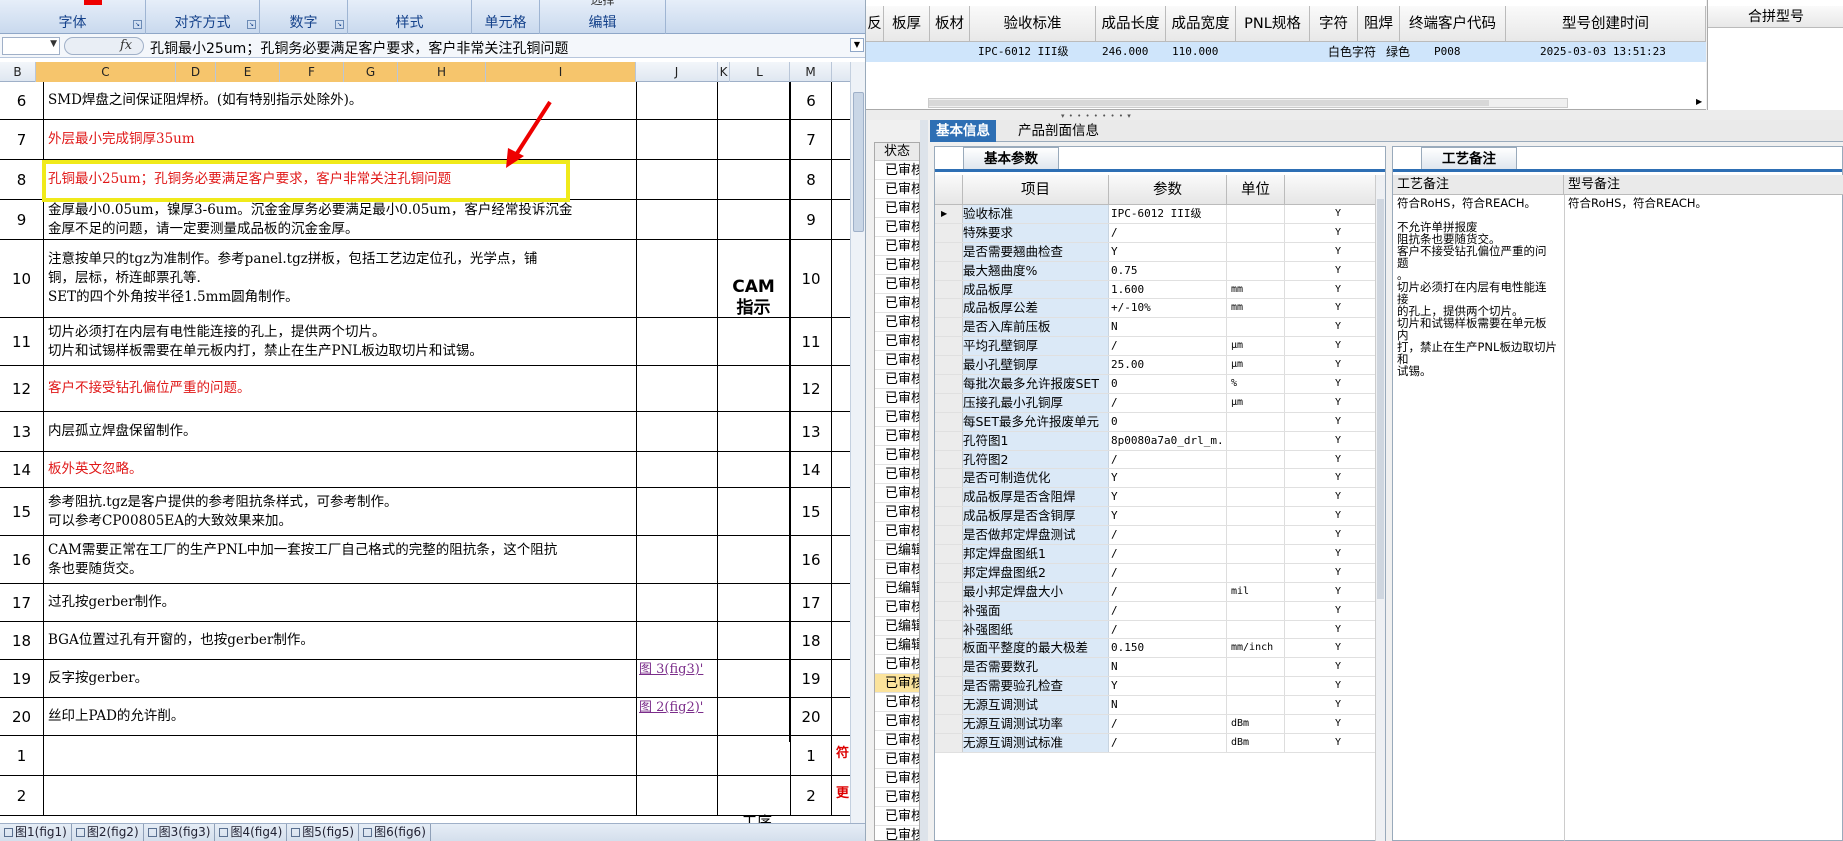  I want to click on cell-text: 反字按gerber。, so click(340, 678).